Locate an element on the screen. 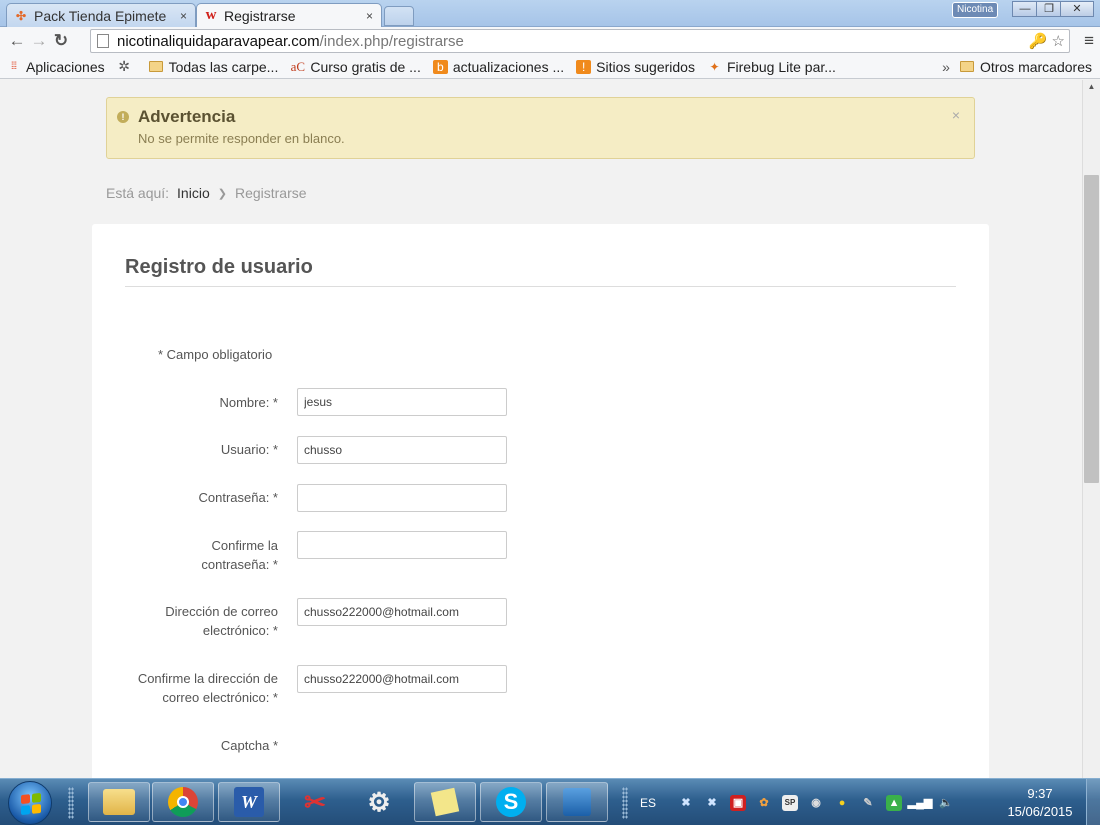 The height and width of the screenshot is (825, 1100). taskbar-explorer is located at coordinates (119, 802).